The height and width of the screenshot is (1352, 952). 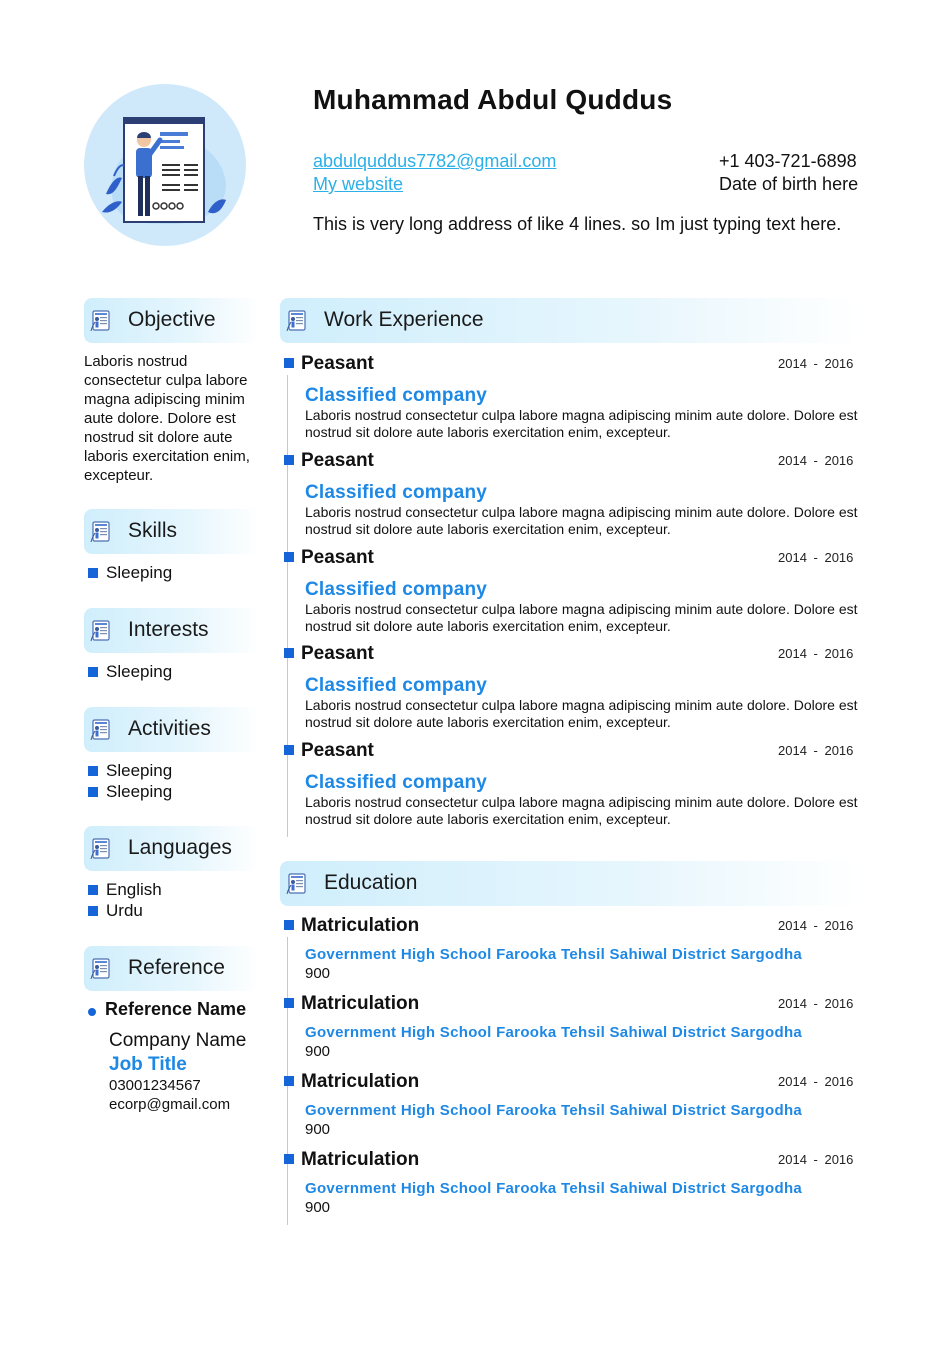 I want to click on full-name: Muhammad Abdul Quddus, so click(x=493, y=99).